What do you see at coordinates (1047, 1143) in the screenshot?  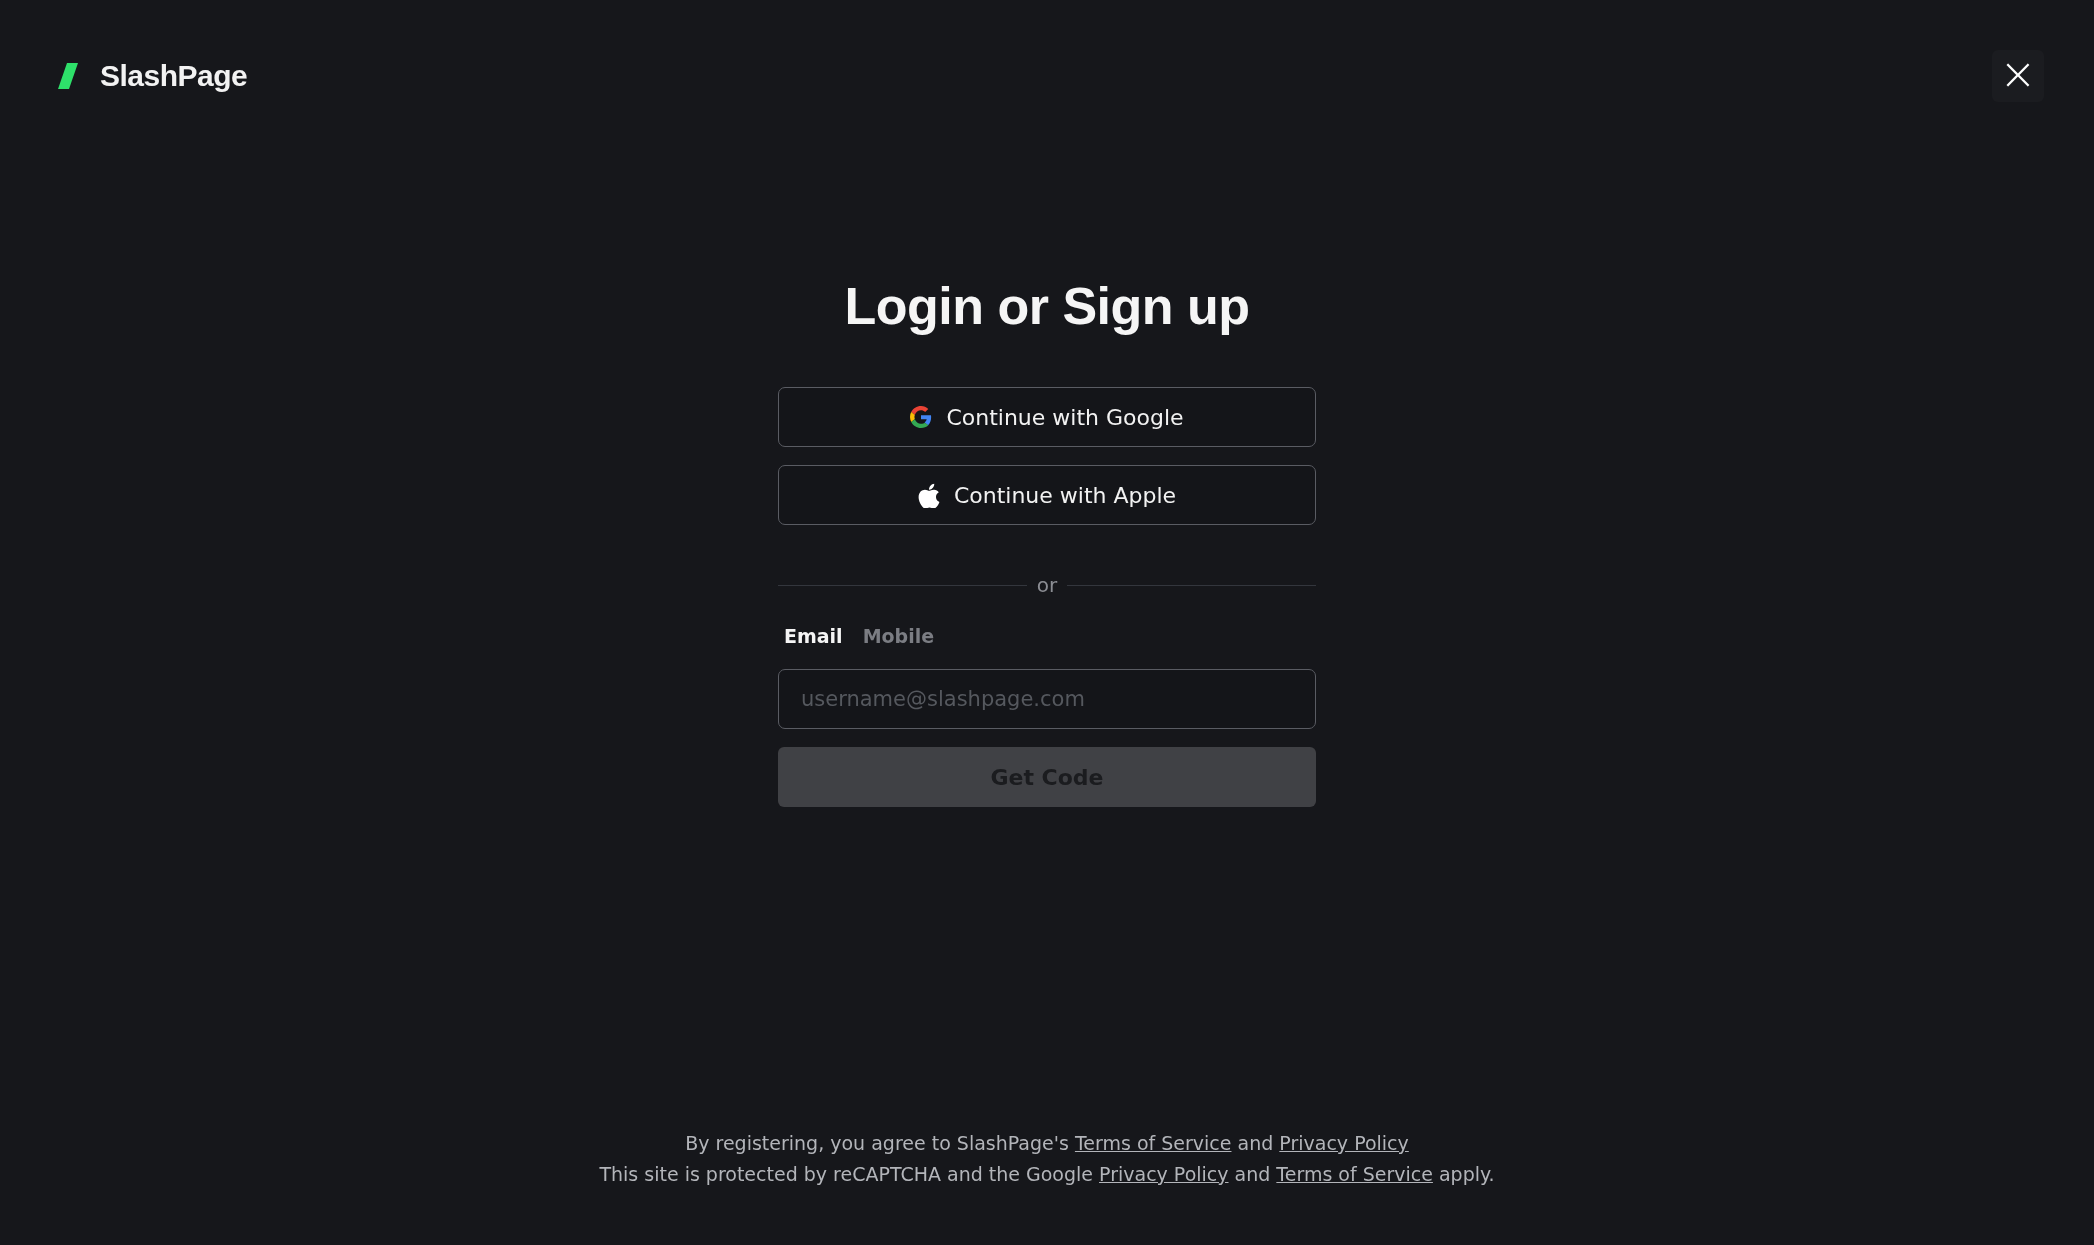 I see `legal-notice: By registering, you agree to SlashPage's Terms of Service and Privacy Policy` at bounding box center [1047, 1143].